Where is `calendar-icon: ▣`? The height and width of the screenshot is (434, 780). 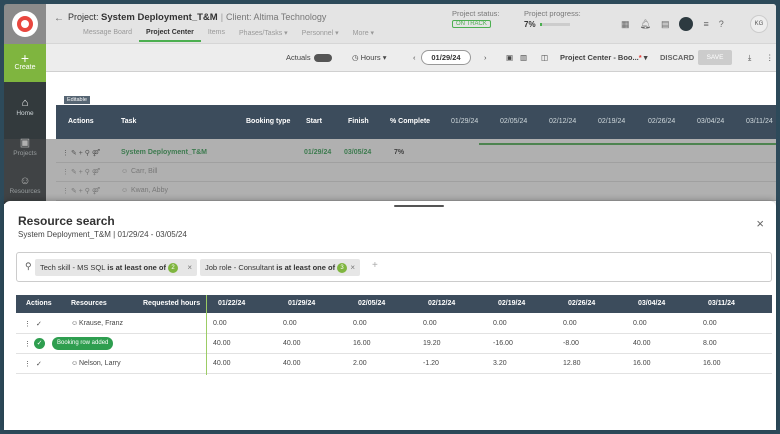
calendar-icon: ▣ is located at coordinates (509, 57).